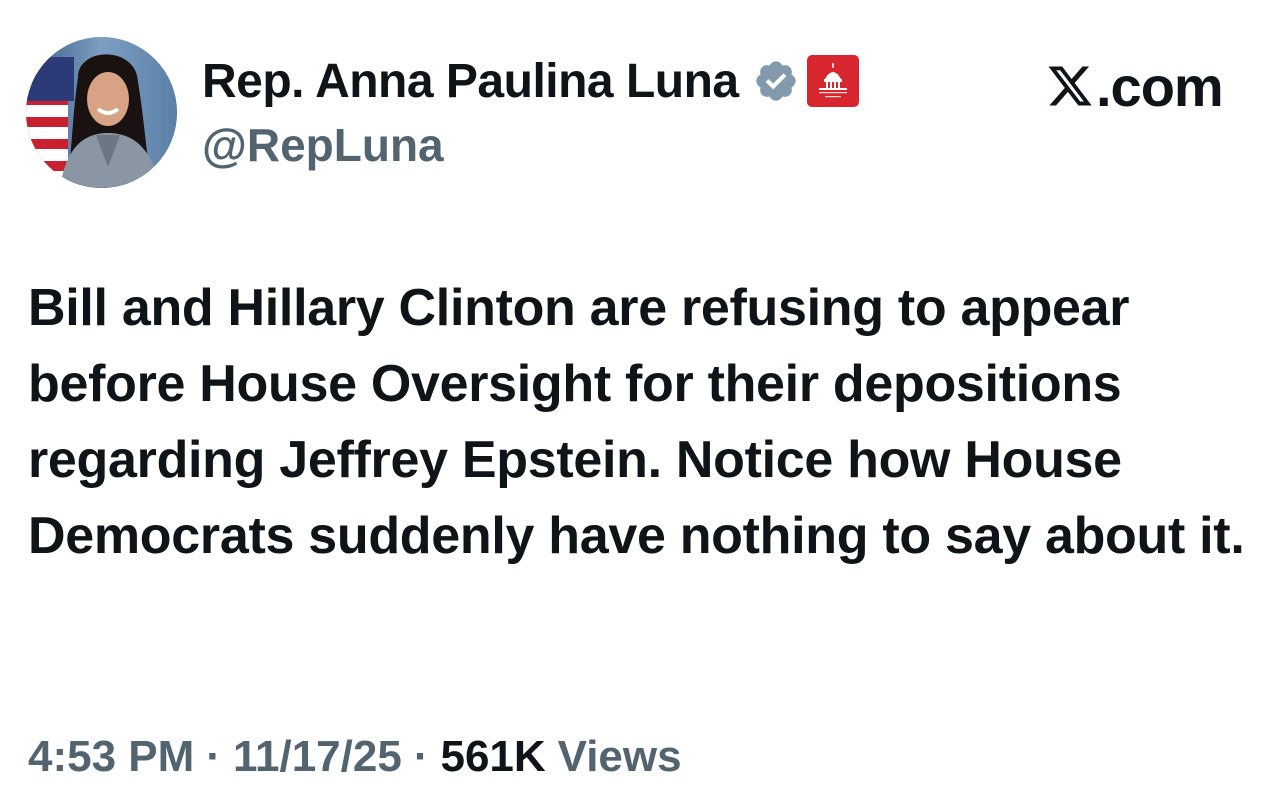 This screenshot has width=1280, height=801. What do you see at coordinates (1160, 86) in the screenshot?
I see `brand-domain: .com` at bounding box center [1160, 86].